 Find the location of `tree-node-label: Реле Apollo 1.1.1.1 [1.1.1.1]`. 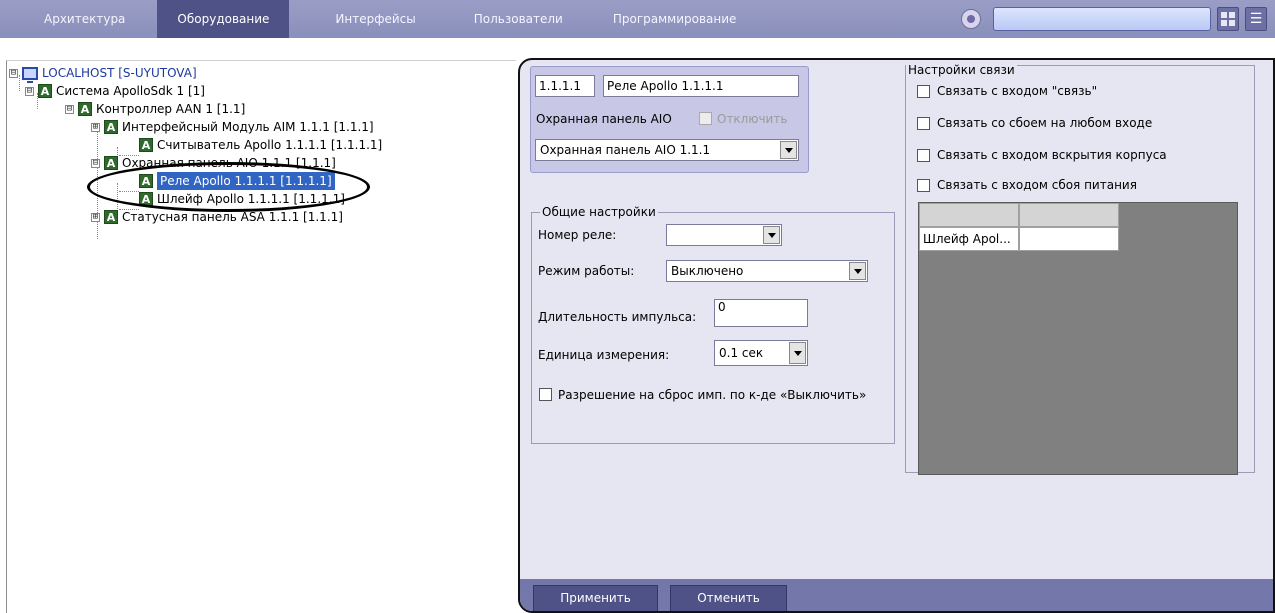

tree-node-label: Реле Apollo 1.1.1.1 [1.1.1.1] is located at coordinates (246, 181).